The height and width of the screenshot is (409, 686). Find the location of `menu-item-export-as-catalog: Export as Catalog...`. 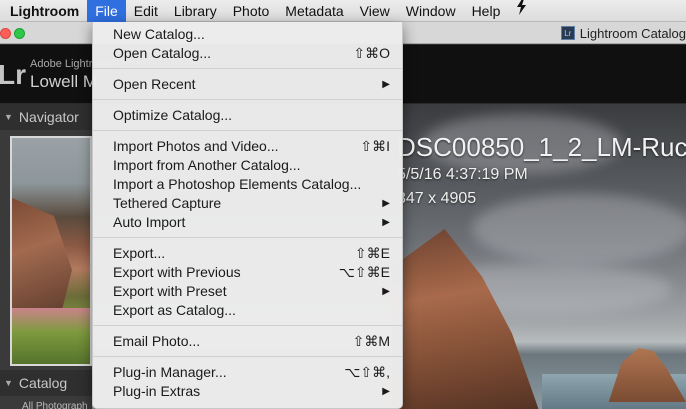

menu-item-export-as-catalog: Export as Catalog... is located at coordinates (247, 310).